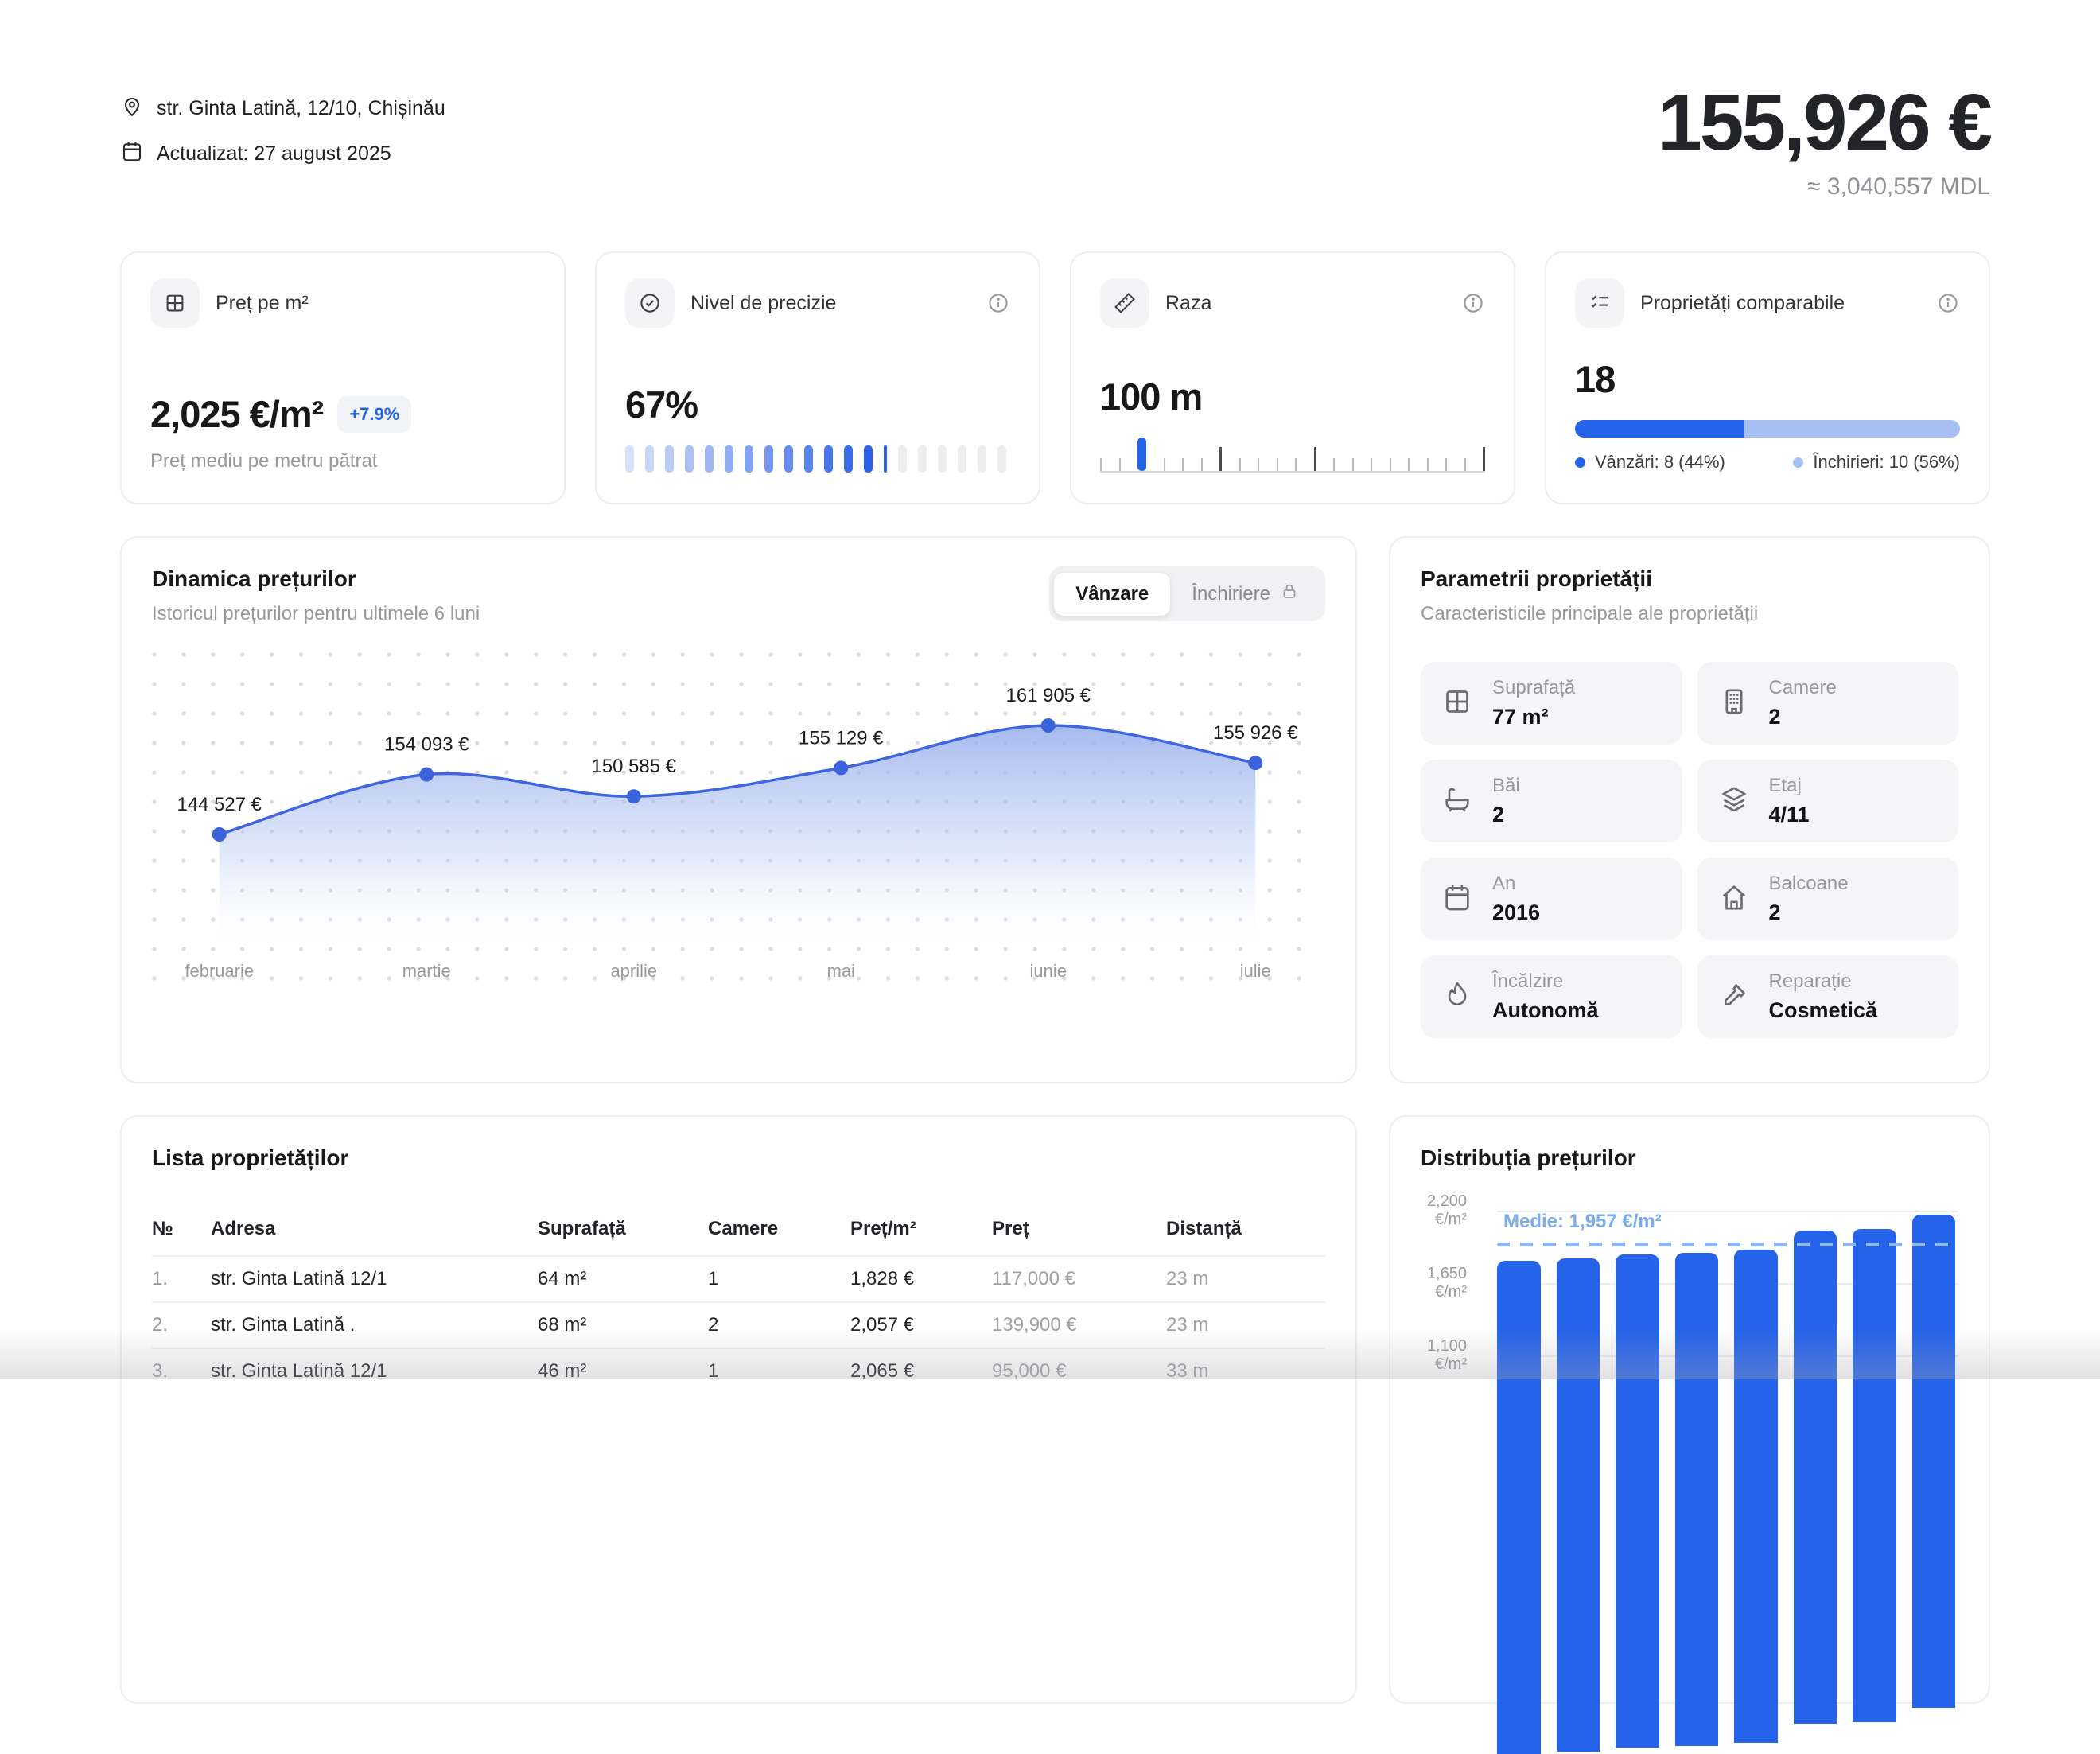 The image size is (2100, 1754). What do you see at coordinates (236, 414) in the screenshot?
I see `price-per-m2-value: 2,025 €/m²` at bounding box center [236, 414].